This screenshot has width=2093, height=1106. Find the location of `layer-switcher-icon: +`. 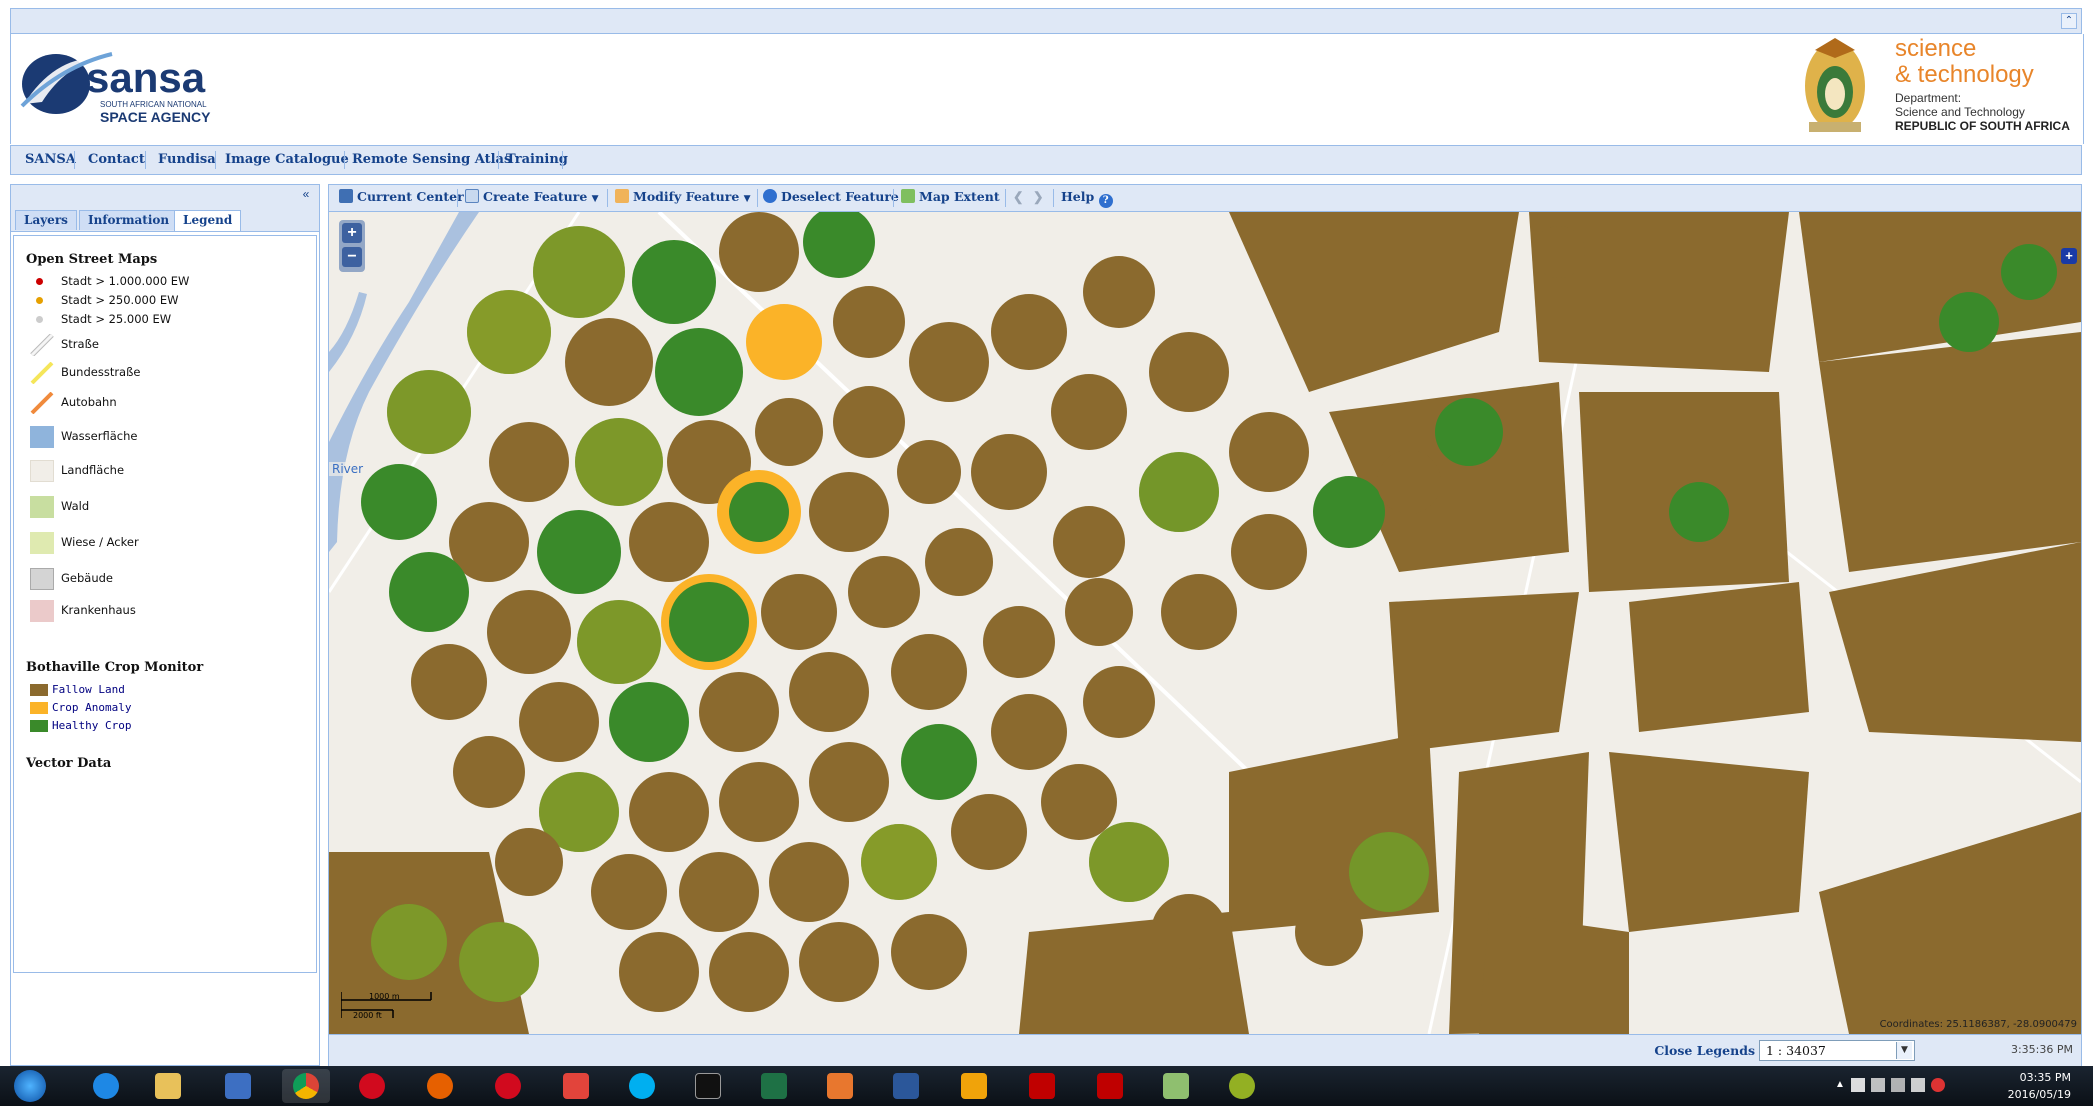

layer-switcher-icon: + is located at coordinates (2069, 256).